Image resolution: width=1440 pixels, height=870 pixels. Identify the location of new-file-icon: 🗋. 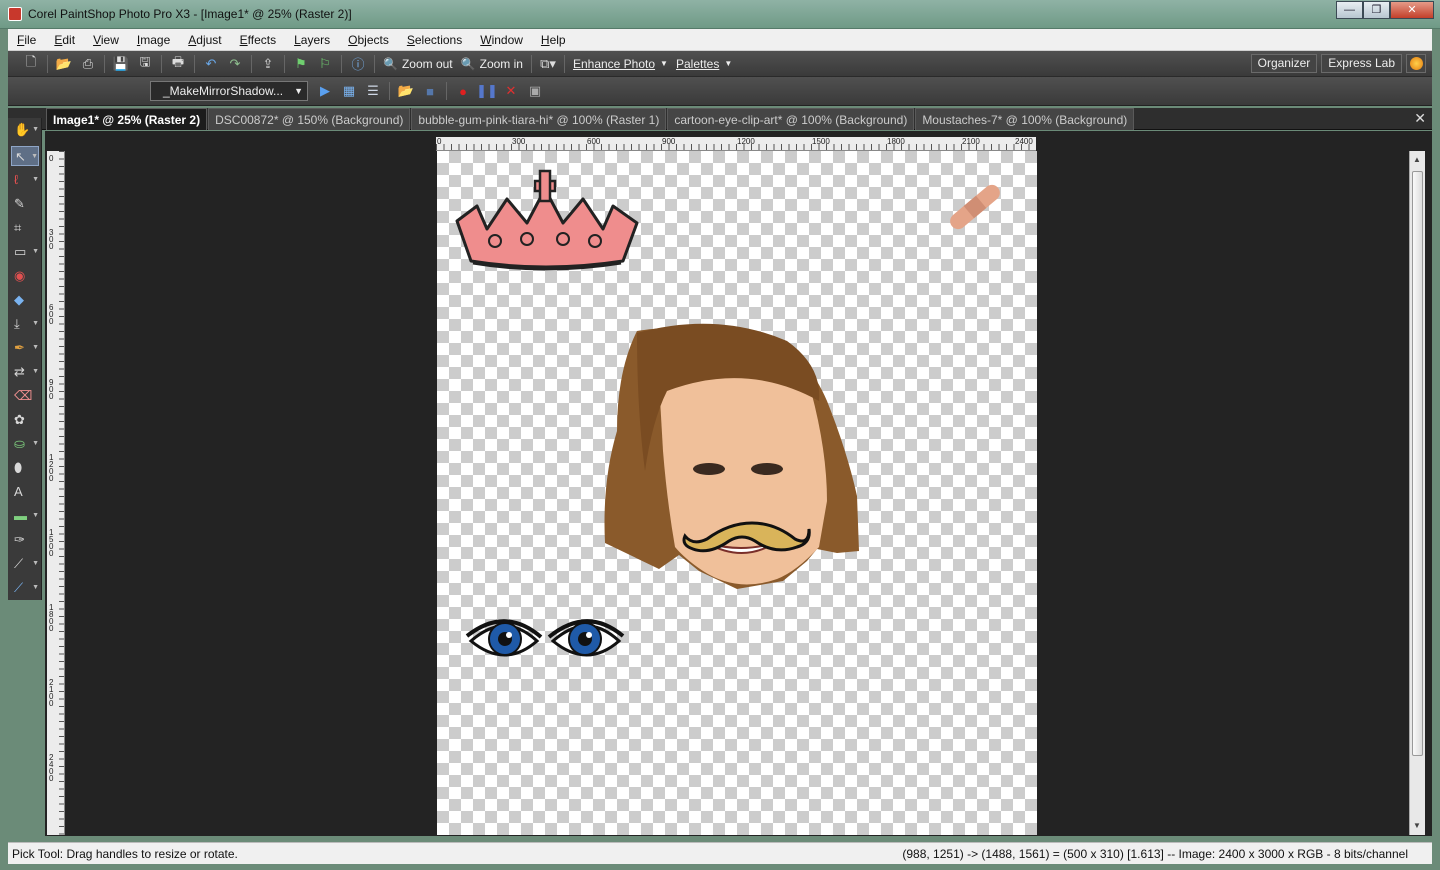
(31, 63).